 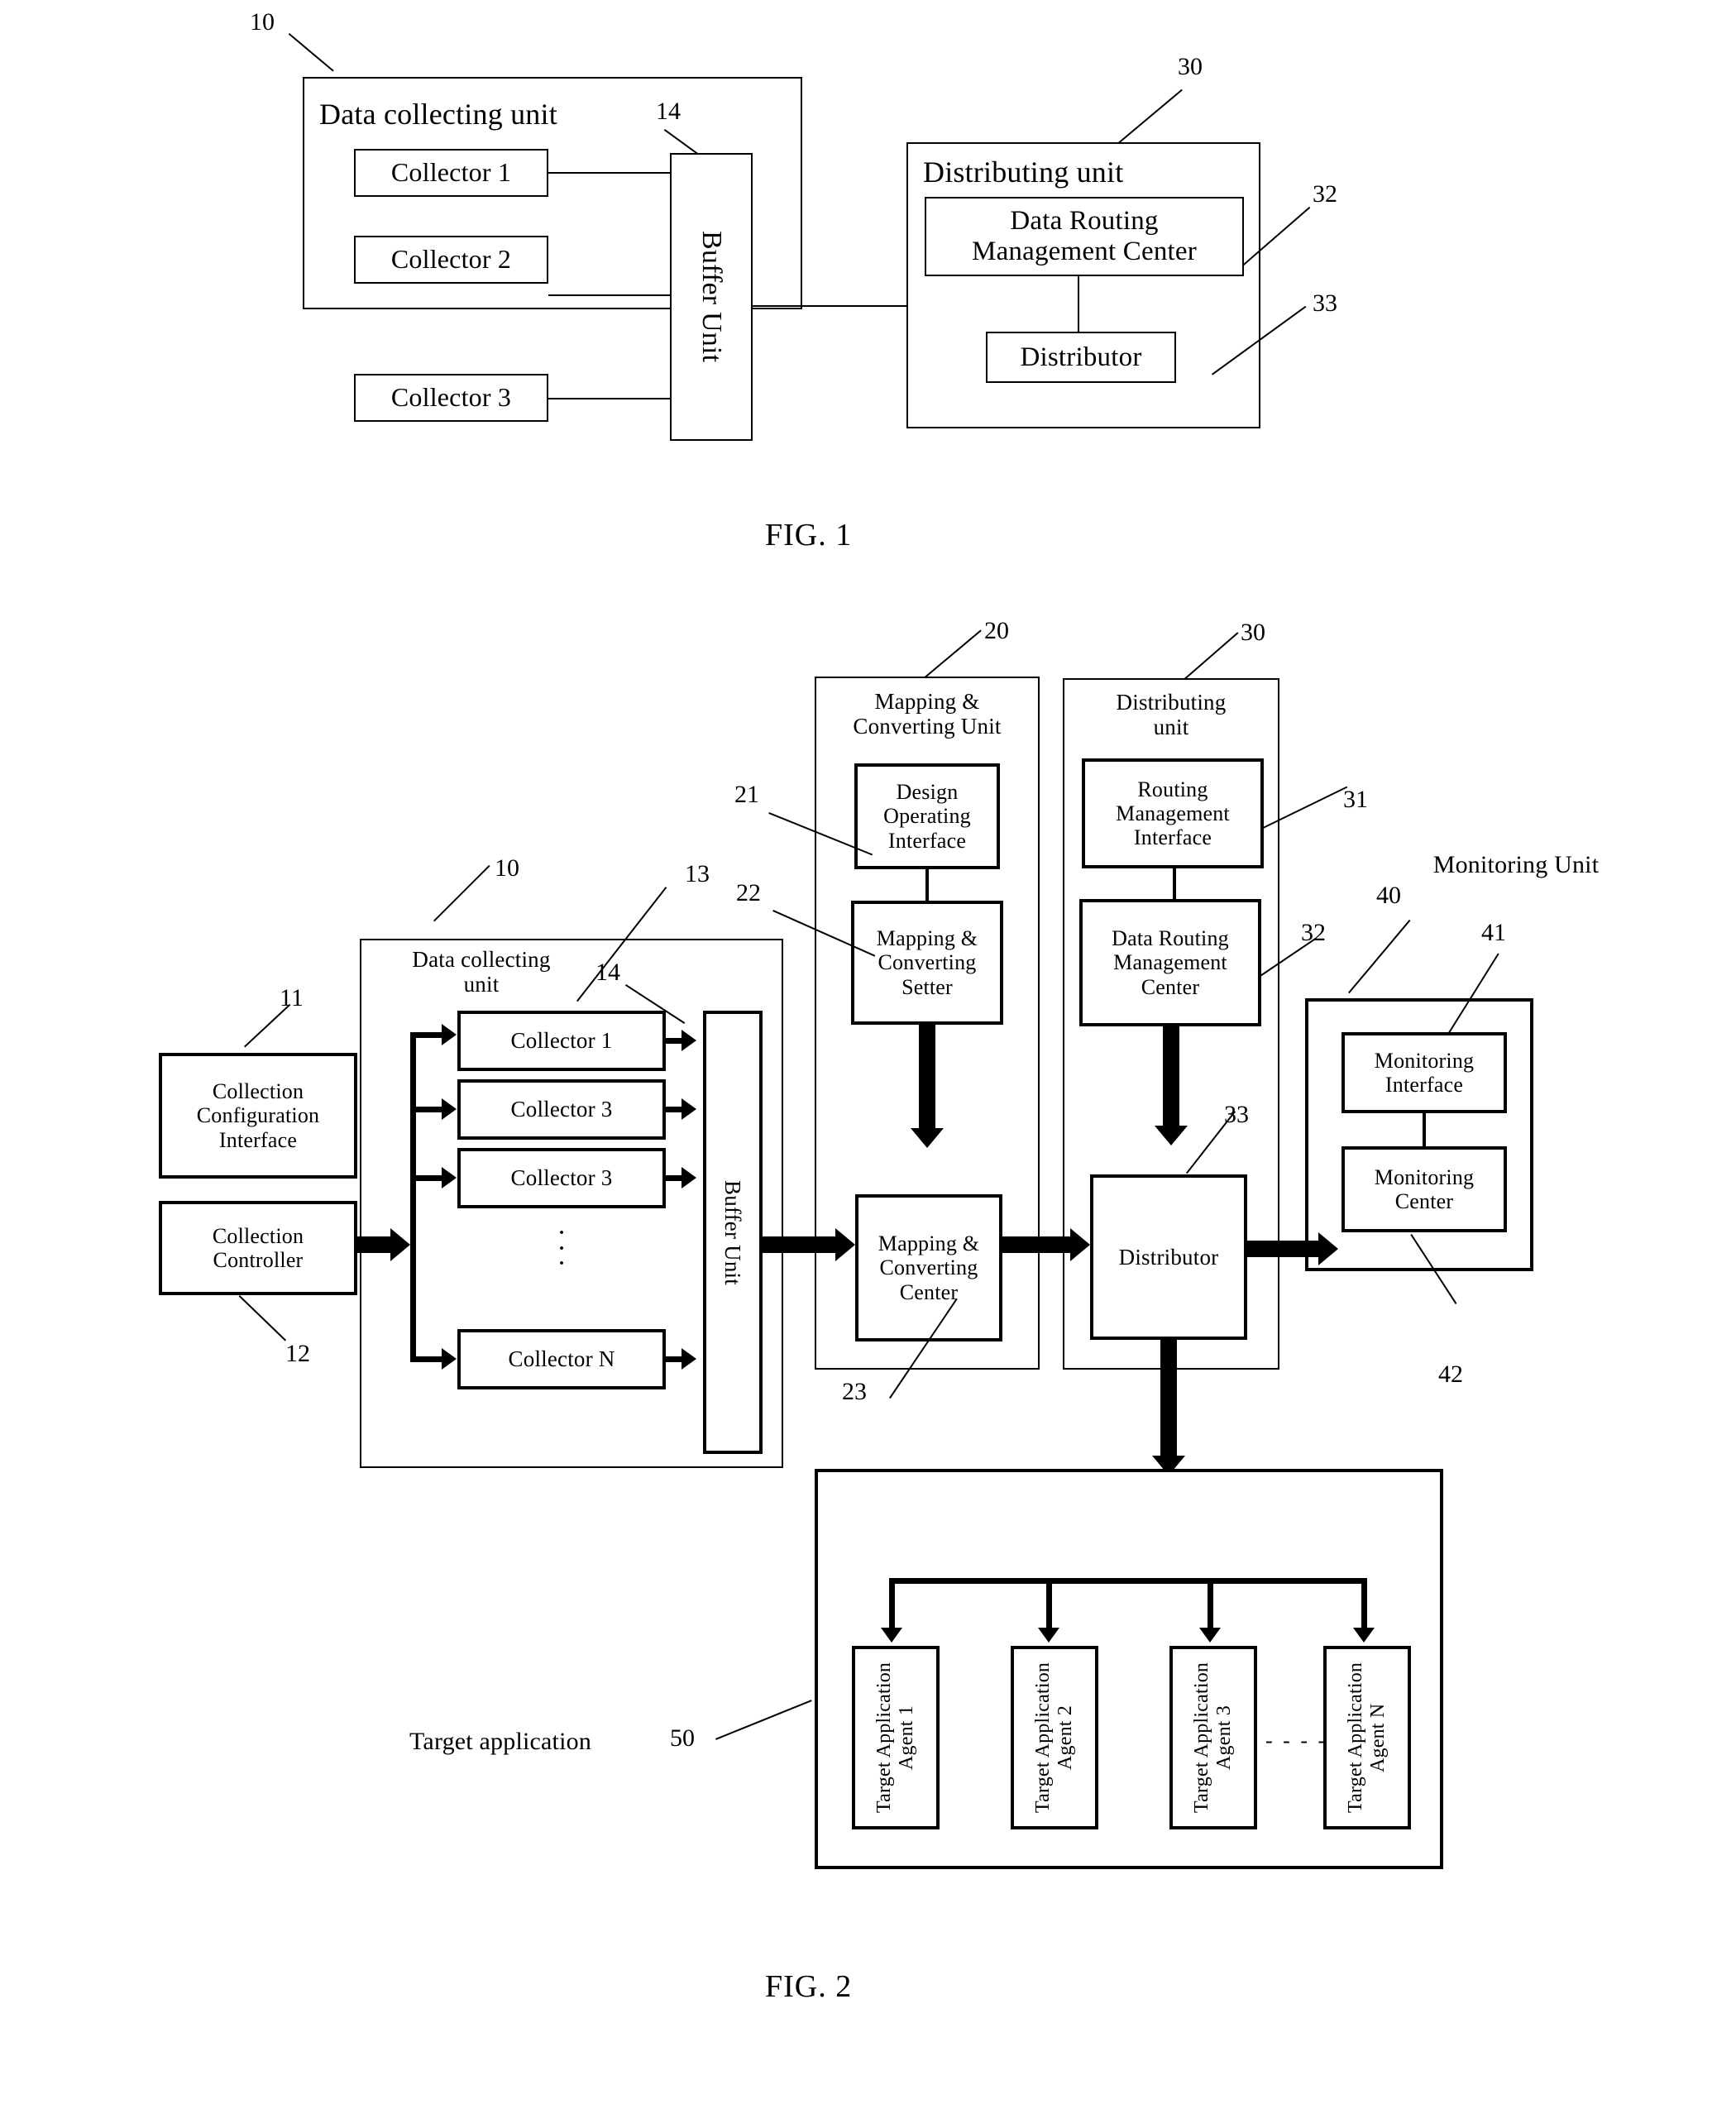 I want to click on fig2-arrow-drmc-to-distributor-head, so click(x=1171, y=1135).